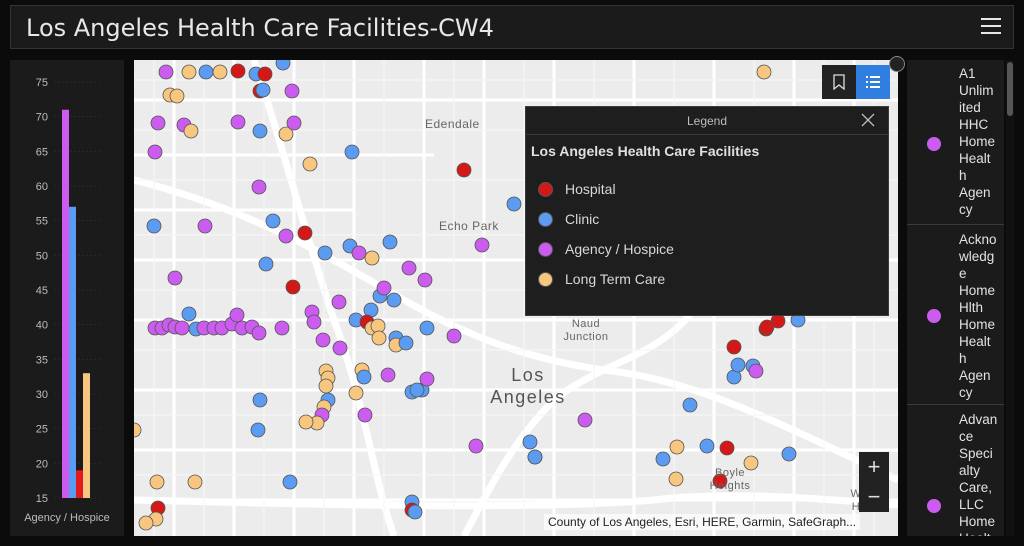 Image resolution: width=1024 pixels, height=546 pixels. Describe the element at coordinates (955, 315) in the screenshot. I see `list-item: Ackno wledg e Home Hlth Home Healt h Agen cy` at that location.